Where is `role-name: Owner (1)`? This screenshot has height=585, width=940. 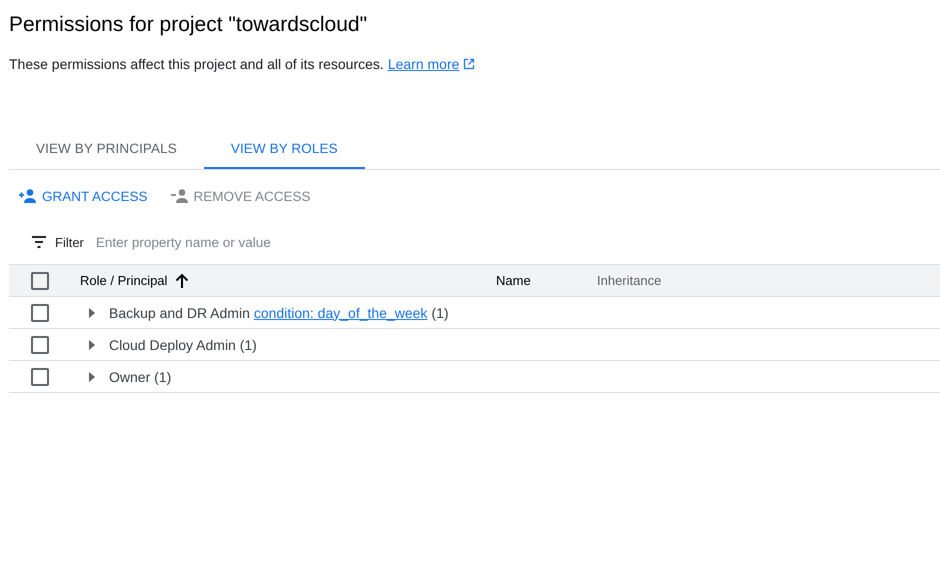
role-name: Owner (1) is located at coordinates (140, 376).